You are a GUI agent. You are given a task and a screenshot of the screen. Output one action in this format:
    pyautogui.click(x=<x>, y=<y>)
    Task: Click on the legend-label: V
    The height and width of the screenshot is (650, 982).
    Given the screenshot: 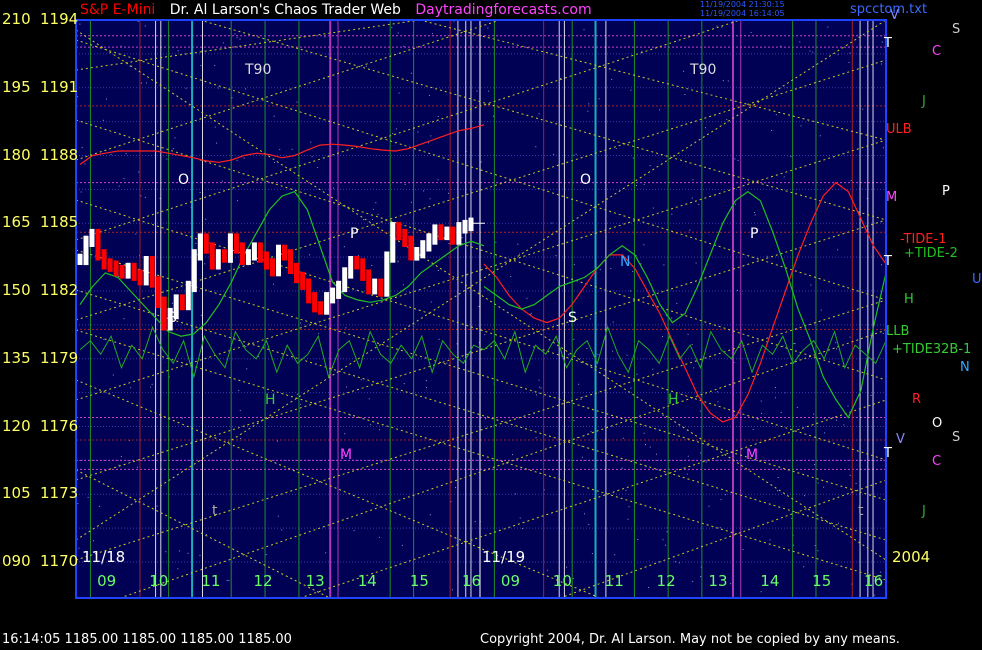 What is the action you would take?
    pyautogui.click(x=900, y=439)
    